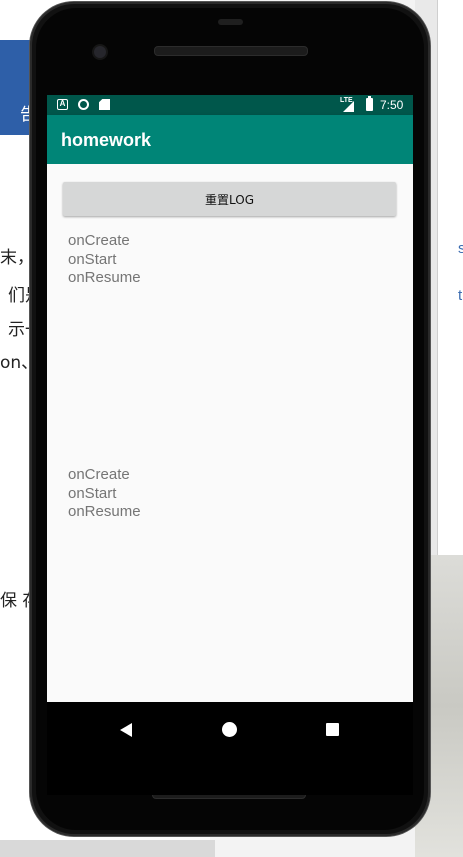 This screenshot has width=463, height=857. What do you see at coordinates (126, 730) in the screenshot?
I see `back-icon` at bounding box center [126, 730].